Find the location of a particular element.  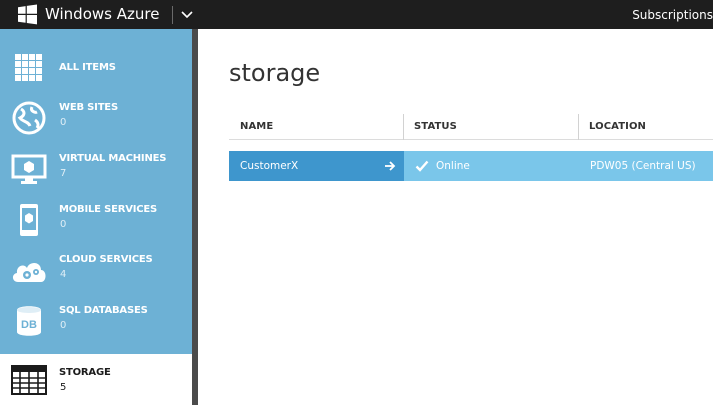

subscriptions-link: Subscriptions is located at coordinates (672, 15).